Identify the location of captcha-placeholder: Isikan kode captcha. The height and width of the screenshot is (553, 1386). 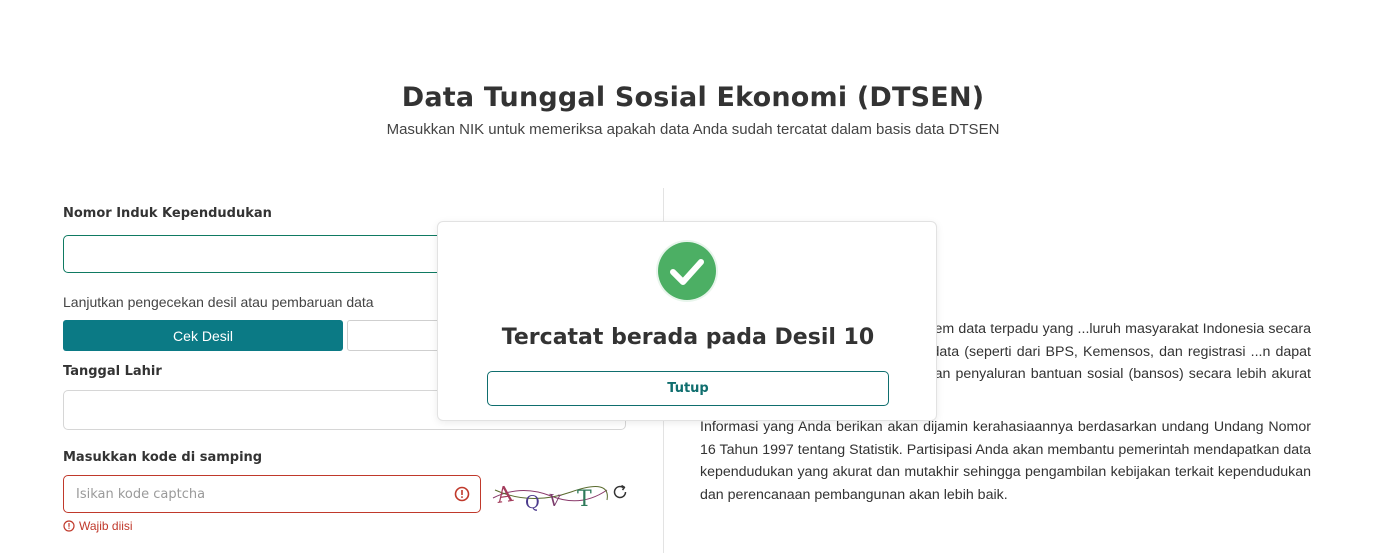
(141, 494).